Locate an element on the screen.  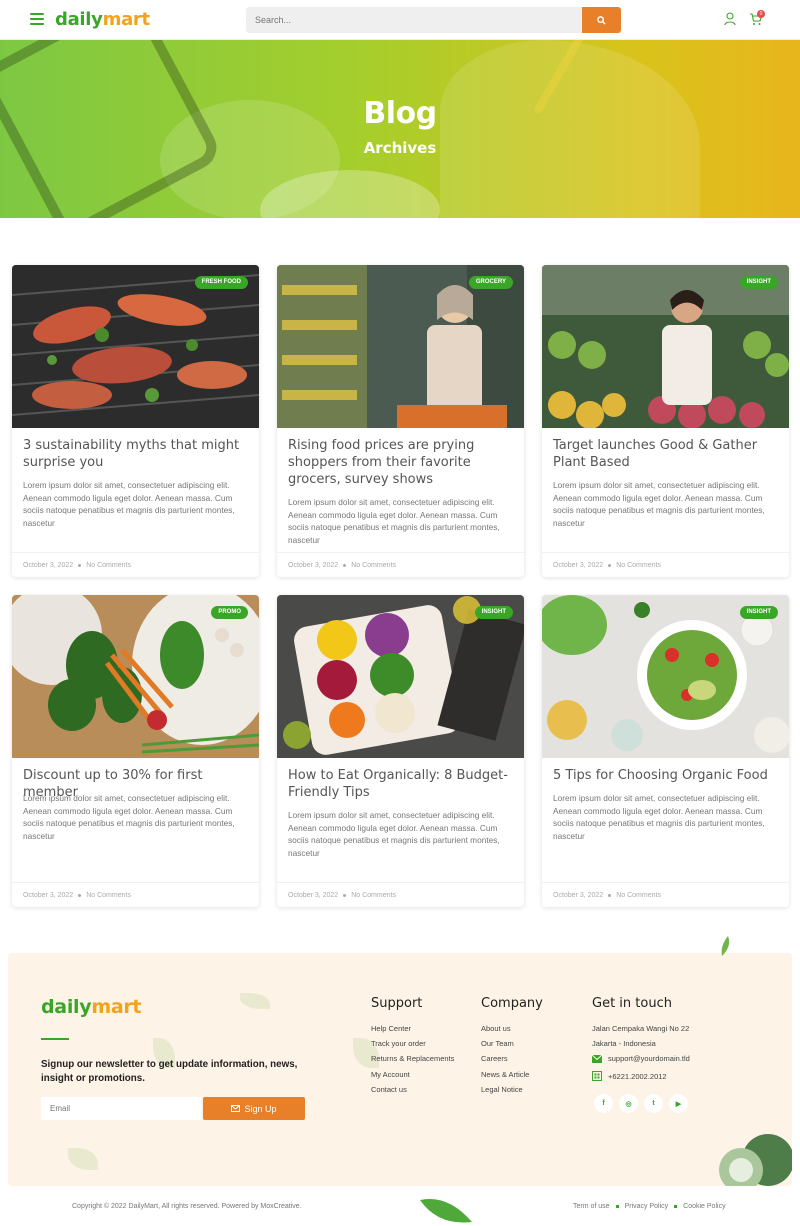
contact-email: support@yourdomain.tld is located at coordinates (641, 1058).